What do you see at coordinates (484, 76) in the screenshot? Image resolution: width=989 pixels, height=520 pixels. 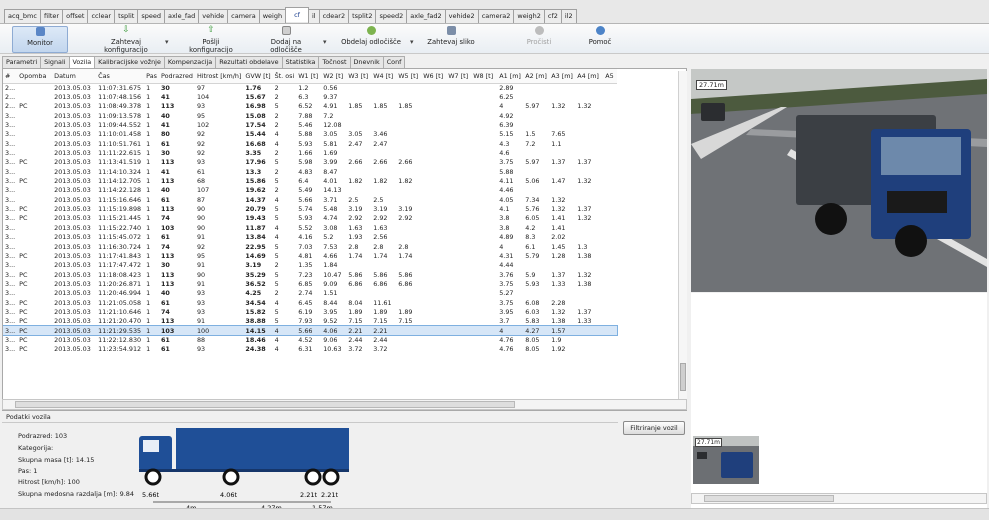 I see `column-header: W8 [t]` at bounding box center [484, 76].